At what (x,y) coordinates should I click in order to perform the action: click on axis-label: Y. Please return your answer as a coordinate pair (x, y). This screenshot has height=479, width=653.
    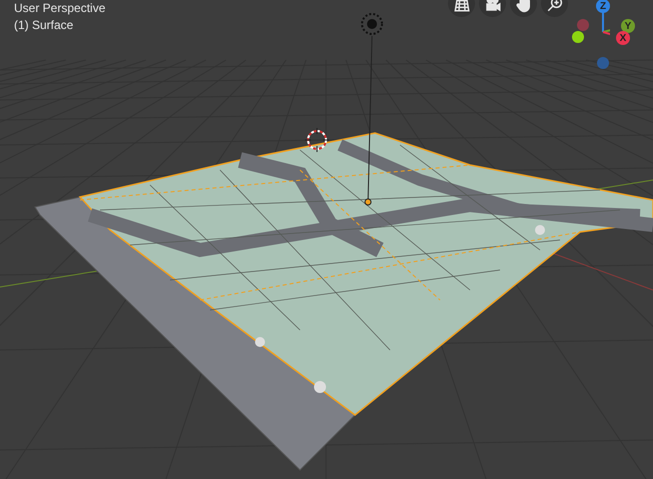
    Looking at the image, I should click on (628, 26).